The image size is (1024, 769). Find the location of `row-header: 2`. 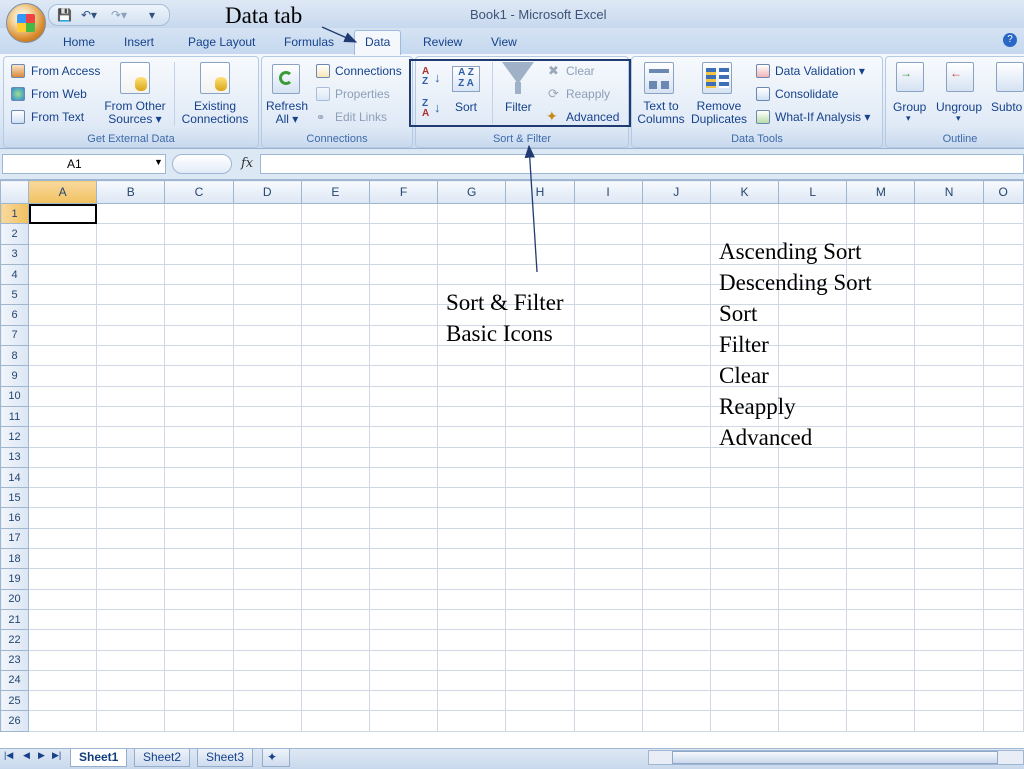

row-header: 2 is located at coordinates (14, 234).